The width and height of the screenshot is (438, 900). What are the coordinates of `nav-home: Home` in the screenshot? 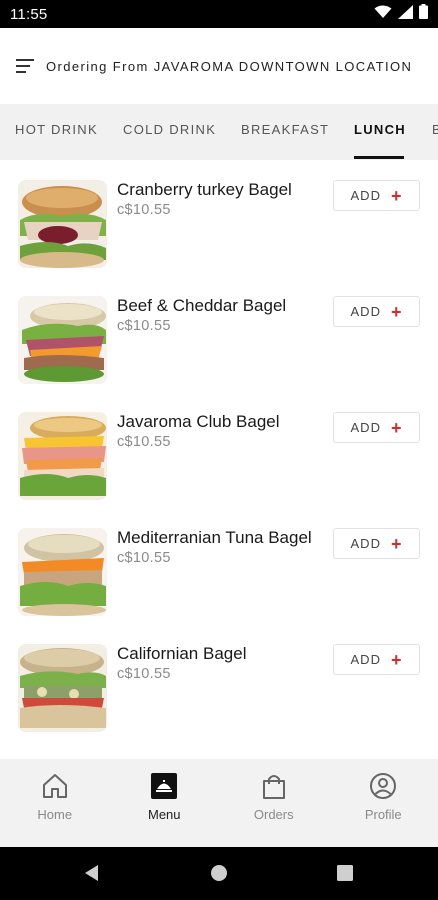 It's located at (55, 803).